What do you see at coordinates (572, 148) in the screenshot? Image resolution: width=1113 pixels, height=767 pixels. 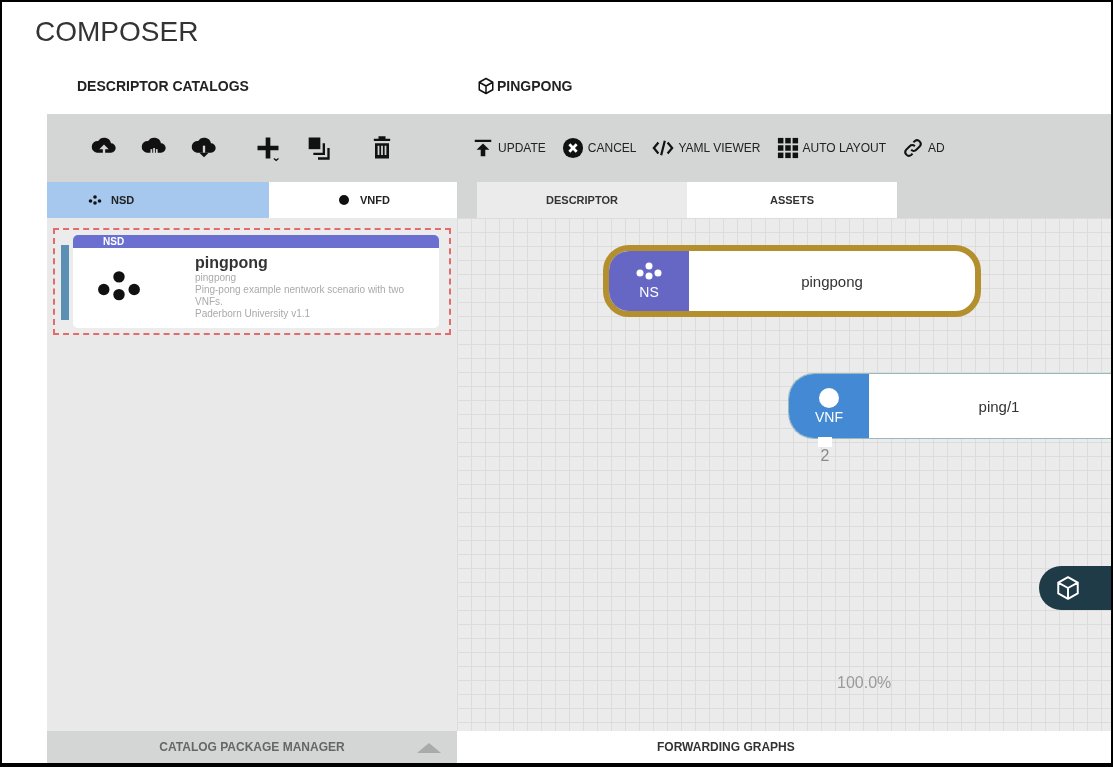 I see `close-icon` at bounding box center [572, 148].